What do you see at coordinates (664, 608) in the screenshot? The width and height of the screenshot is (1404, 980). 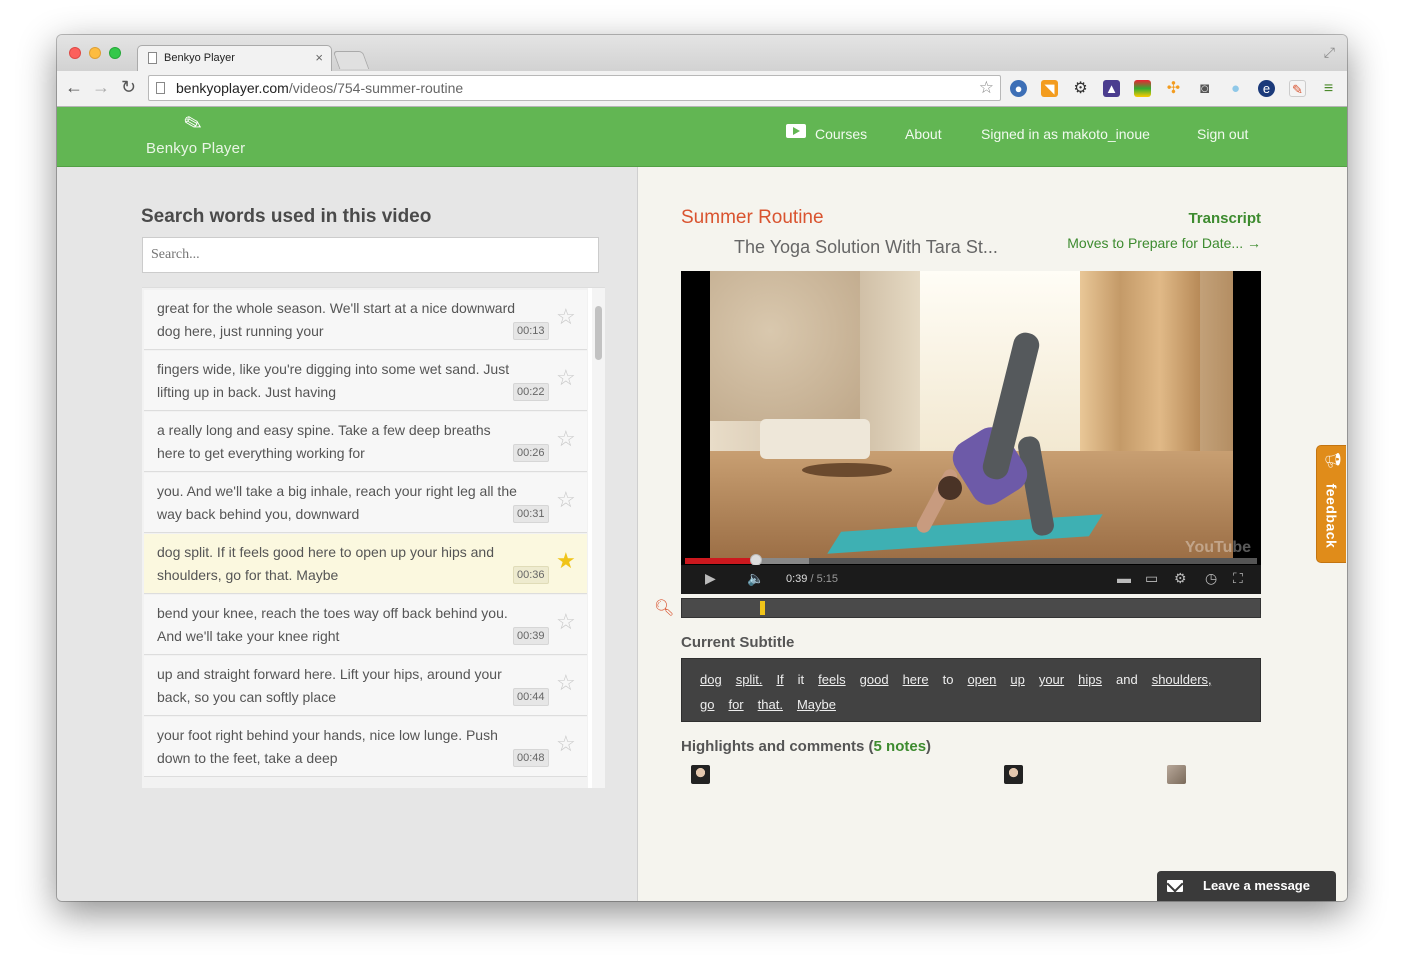 I see `magnifier-icon: 🔍︎` at bounding box center [664, 608].